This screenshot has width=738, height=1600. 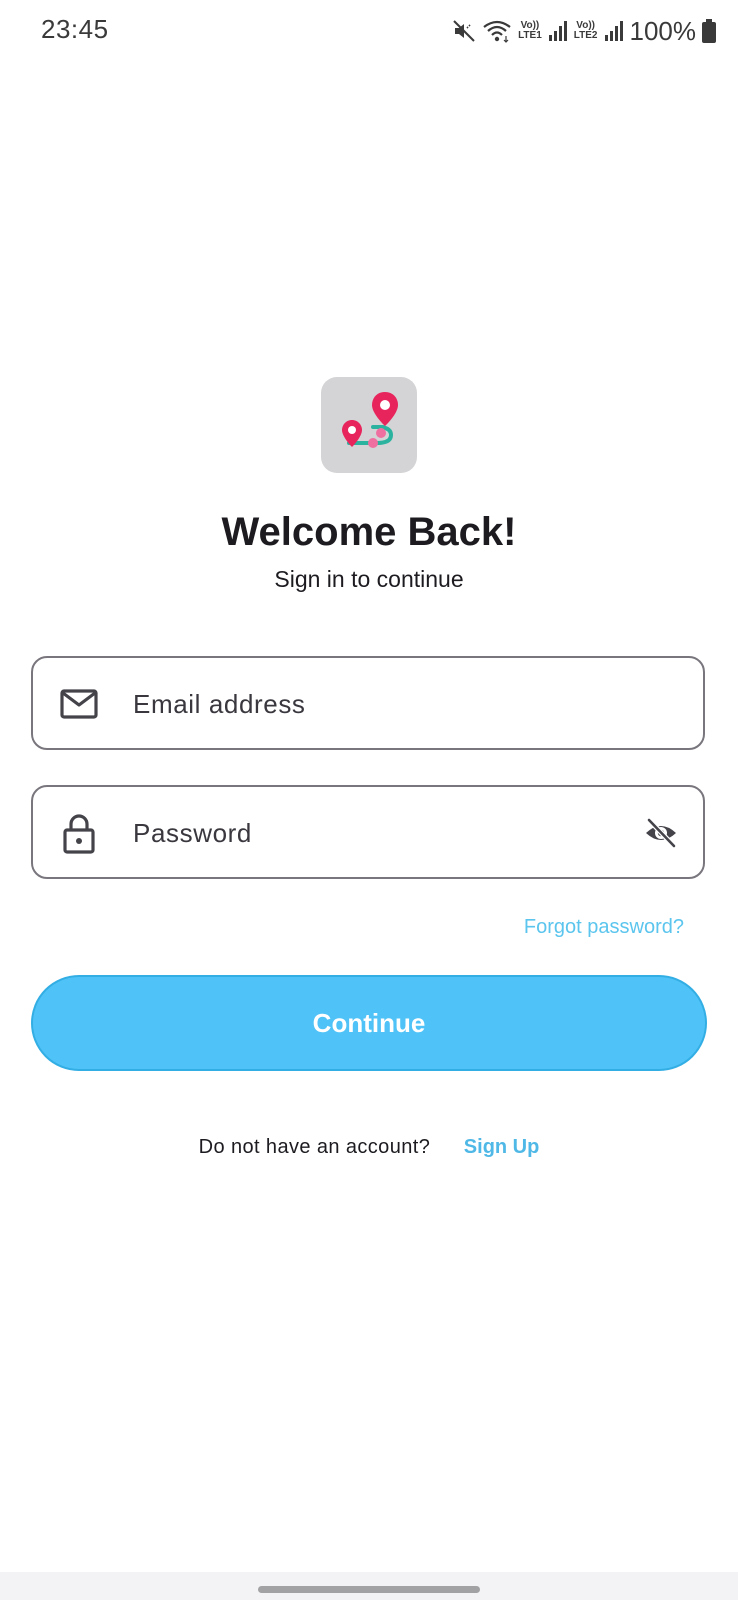 What do you see at coordinates (373, 704) in the screenshot?
I see `email-input` at bounding box center [373, 704].